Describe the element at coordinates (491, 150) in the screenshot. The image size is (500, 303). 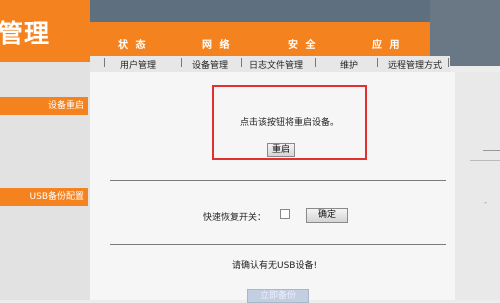
I see `right-panel-dash` at that location.